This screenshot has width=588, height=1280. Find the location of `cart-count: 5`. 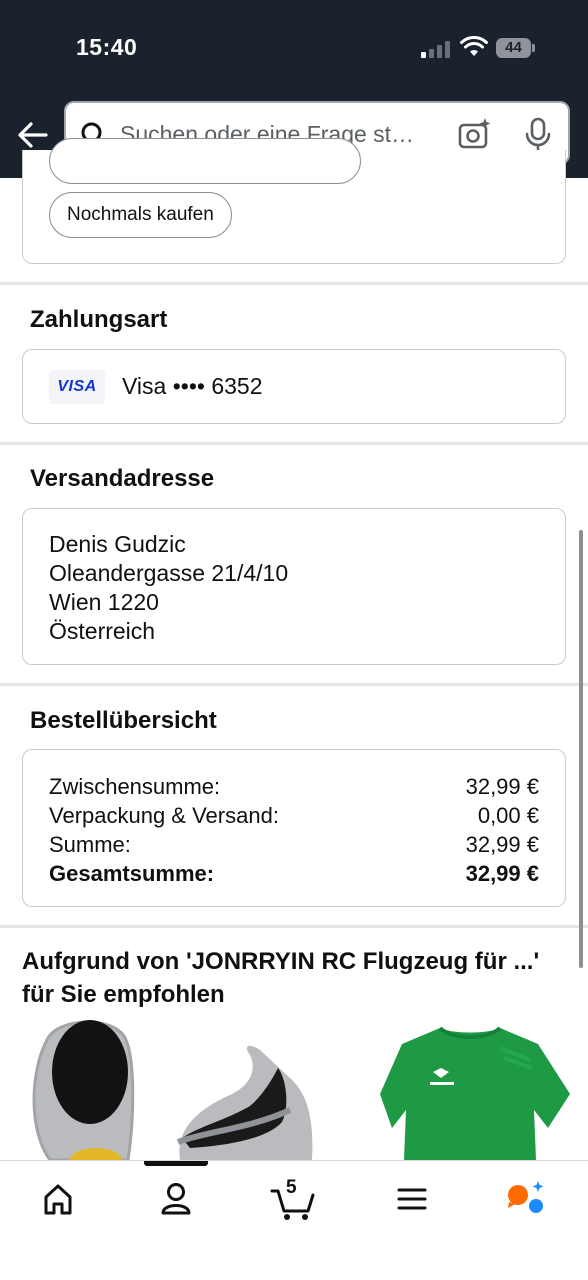

cart-count: 5 is located at coordinates (291, 1187).